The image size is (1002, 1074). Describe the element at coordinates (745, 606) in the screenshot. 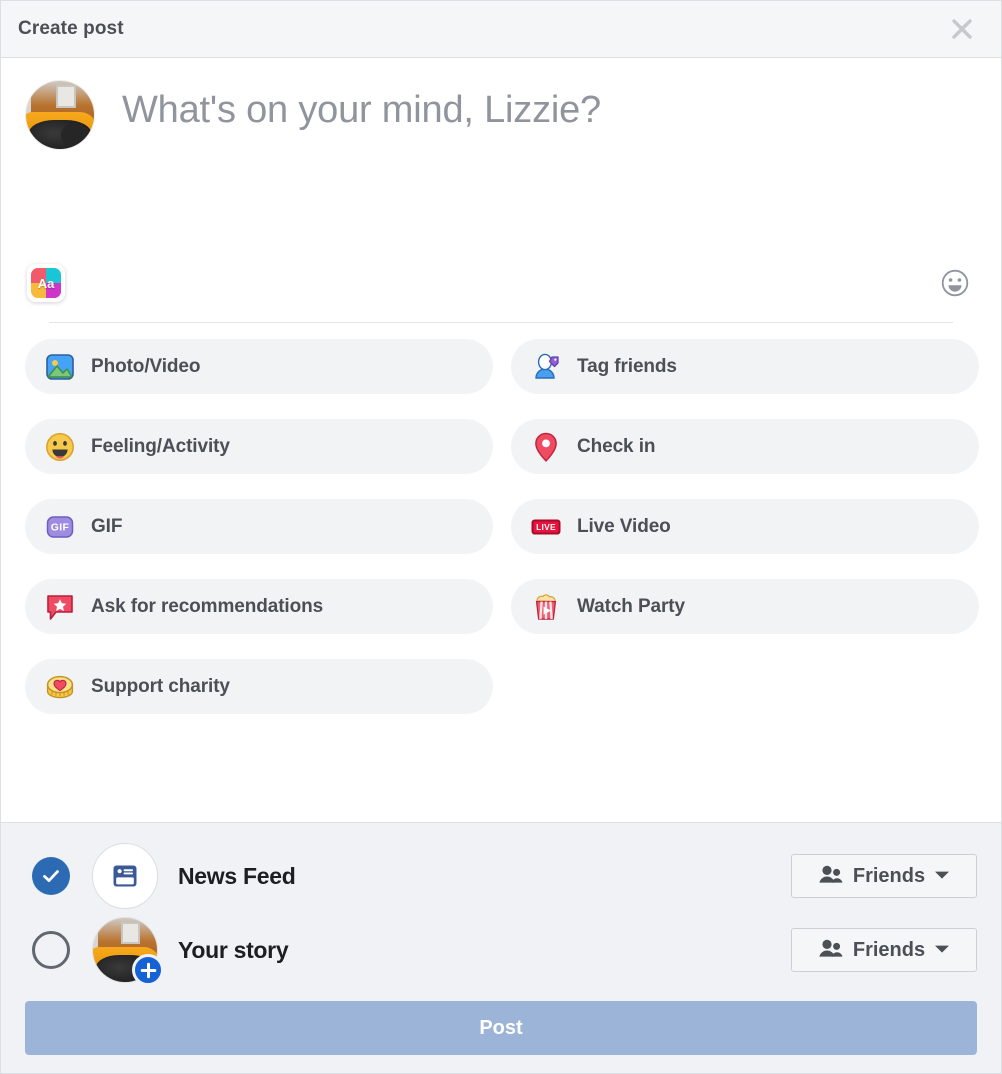

I see `option-watch-party: Watch Party` at that location.